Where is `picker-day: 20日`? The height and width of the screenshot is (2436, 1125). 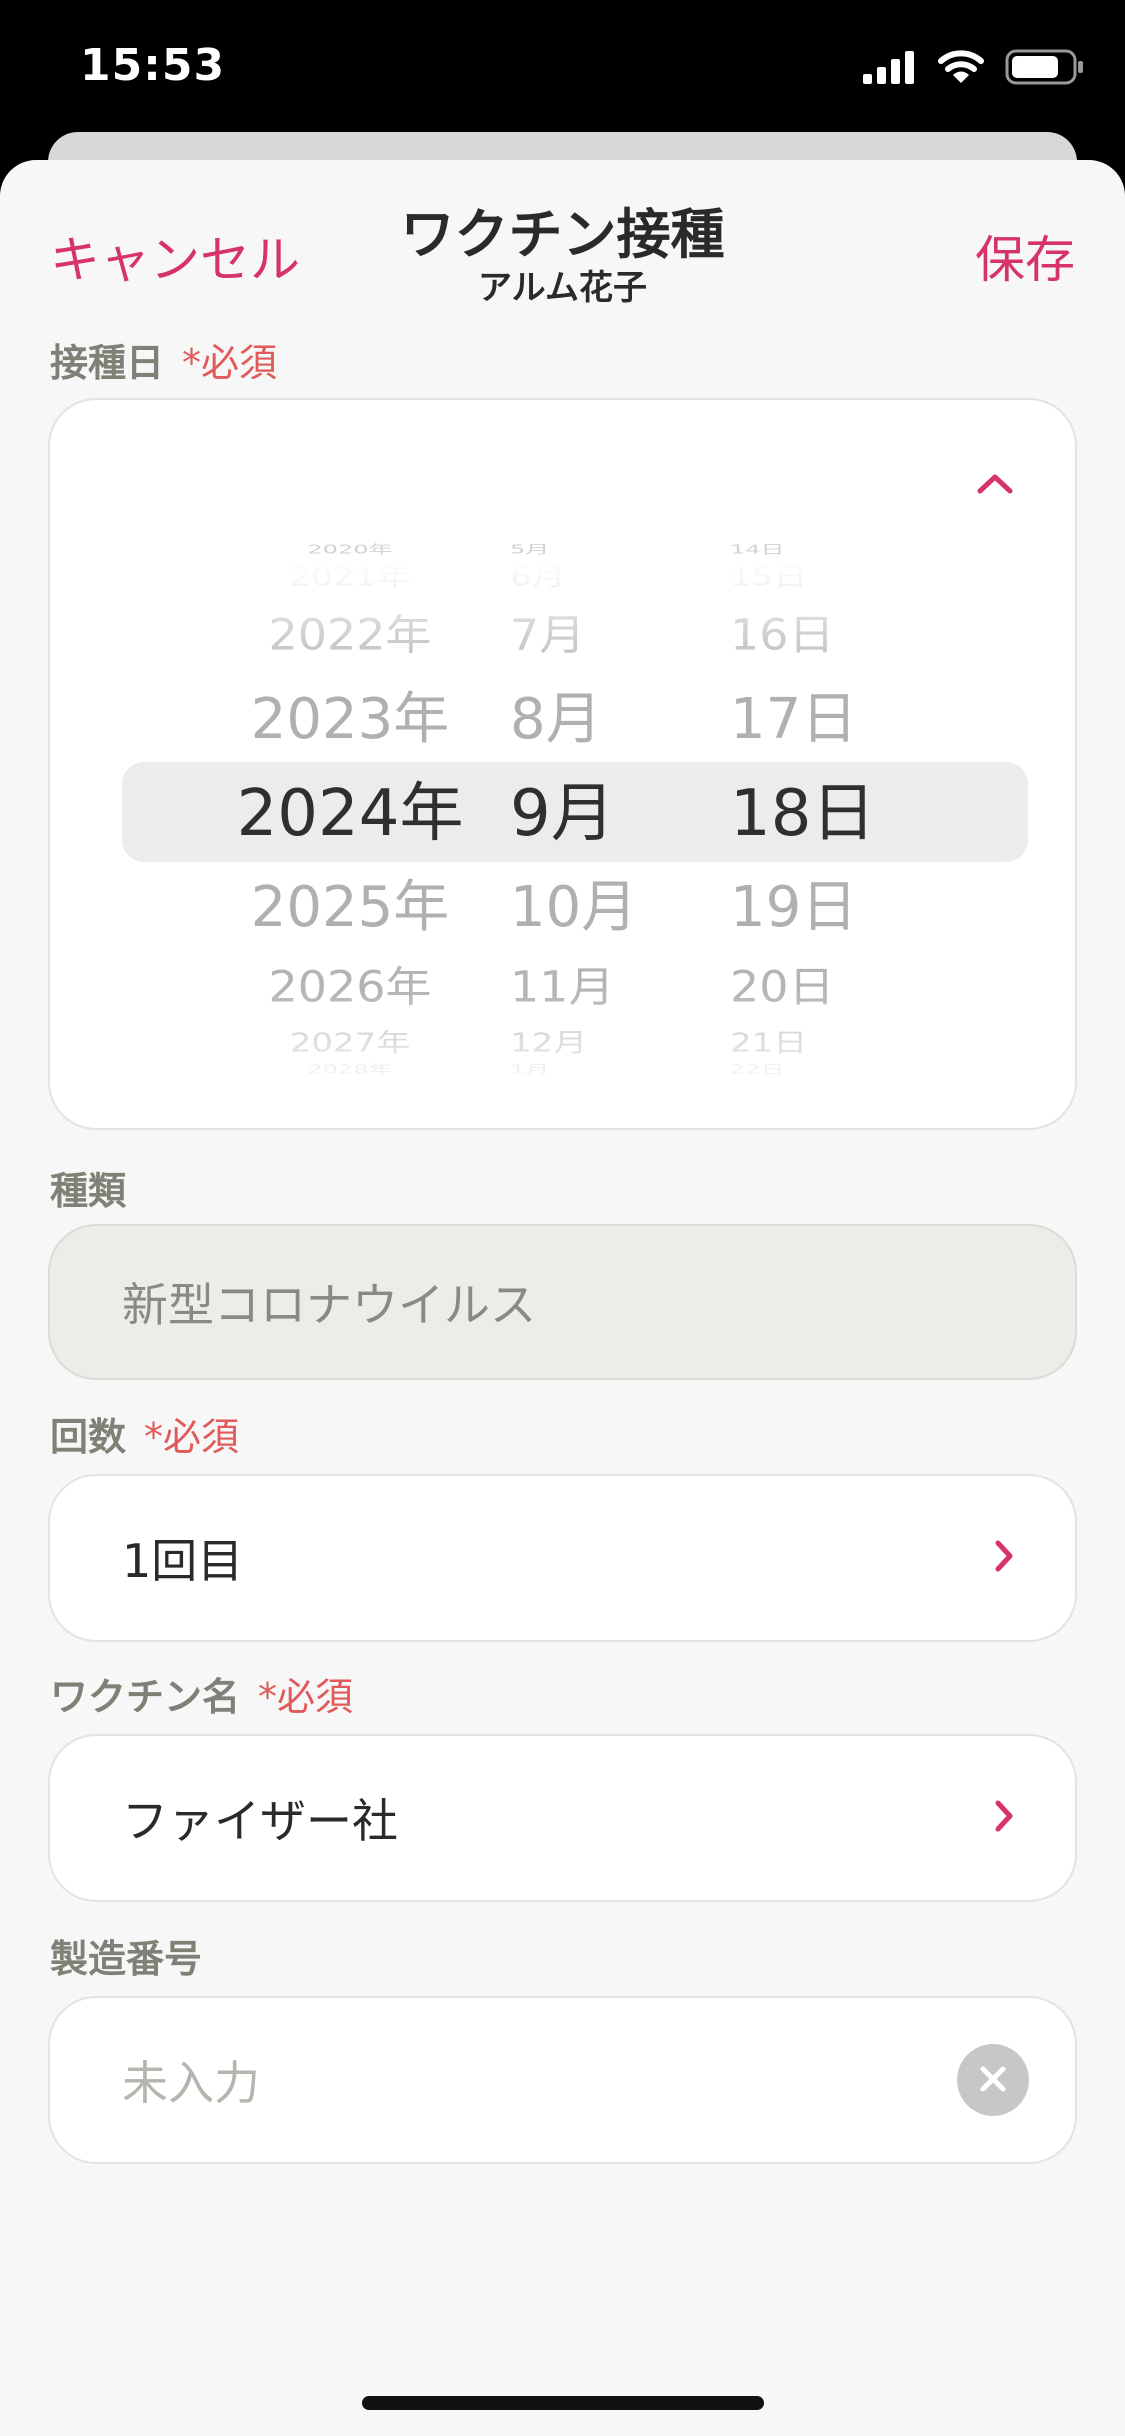
picker-day: 20日 is located at coordinates (782, 986).